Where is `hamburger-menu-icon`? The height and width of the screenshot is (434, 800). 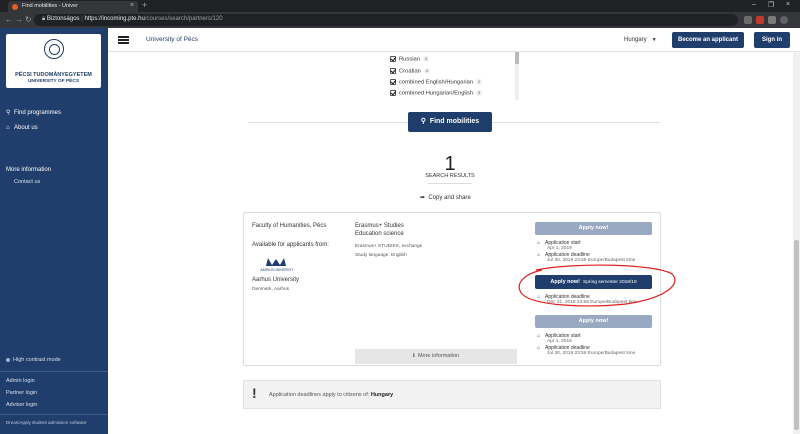
hamburger-menu-icon is located at coordinates (123, 40).